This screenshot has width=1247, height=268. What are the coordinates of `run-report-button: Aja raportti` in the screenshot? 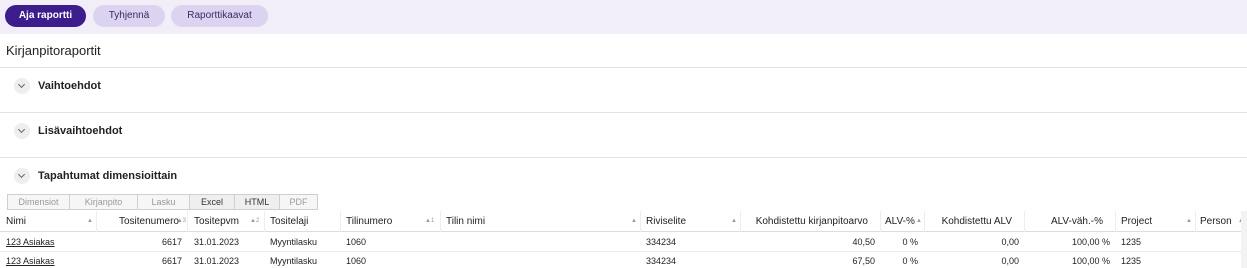 It's located at (45, 16).